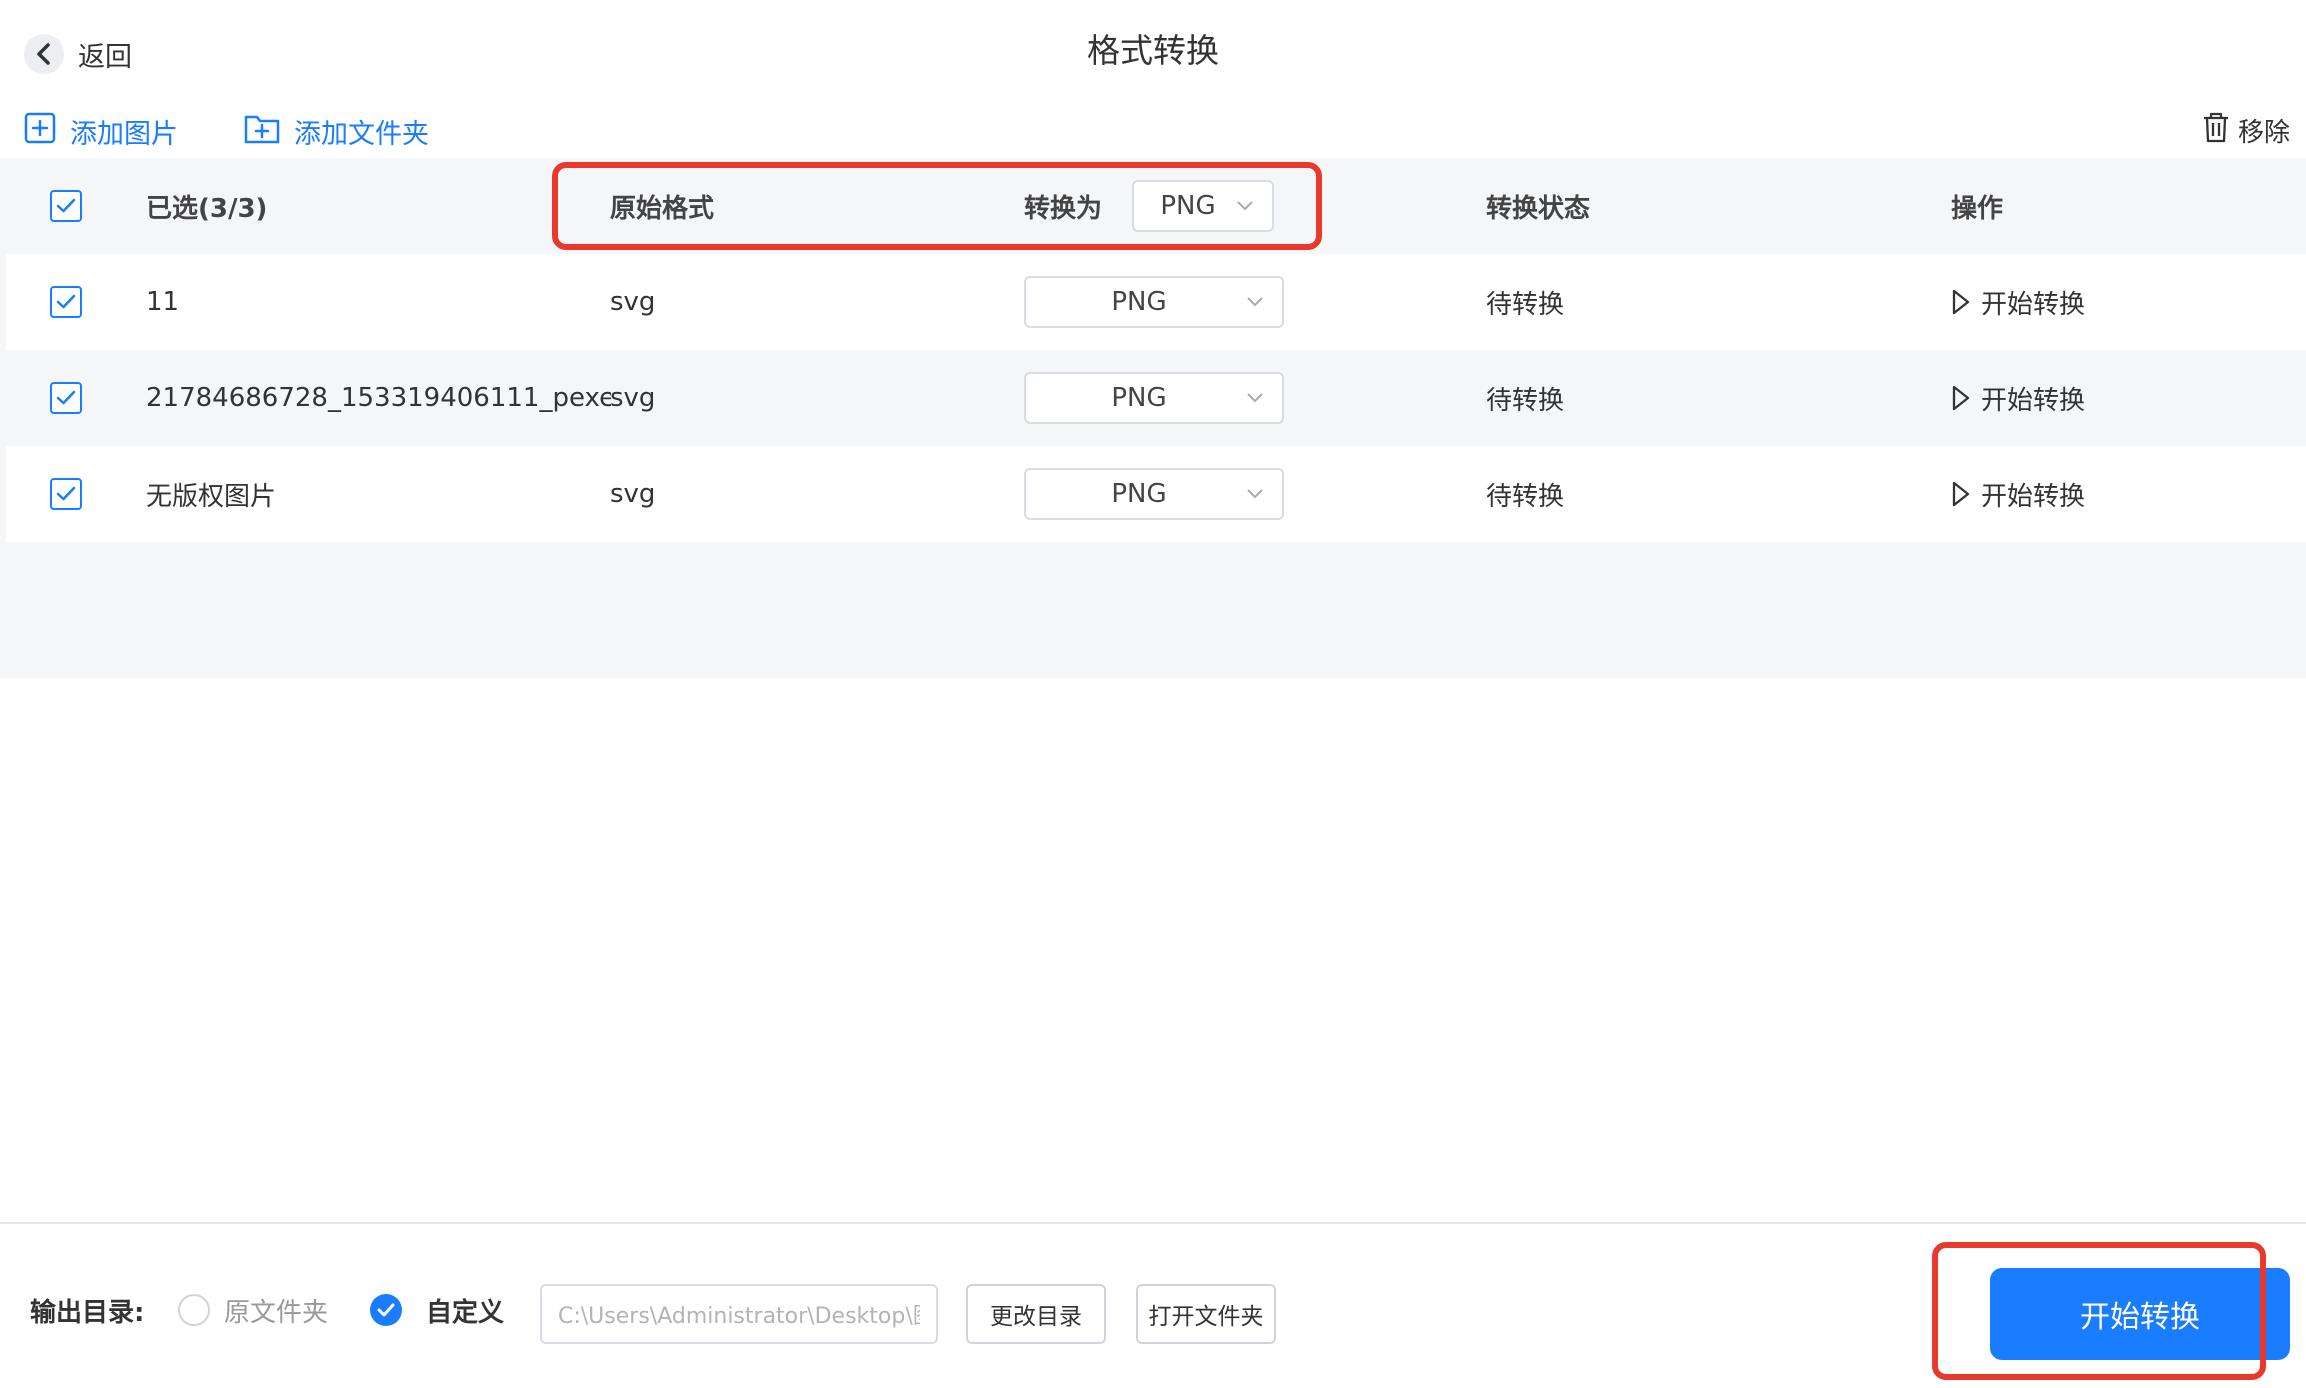 The image size is (2306, 1388). What do you see at coordinates (465, 1310) in the screenshot?
I see `custom-folder-label: 自定义` at bounding box center [465, 1310].